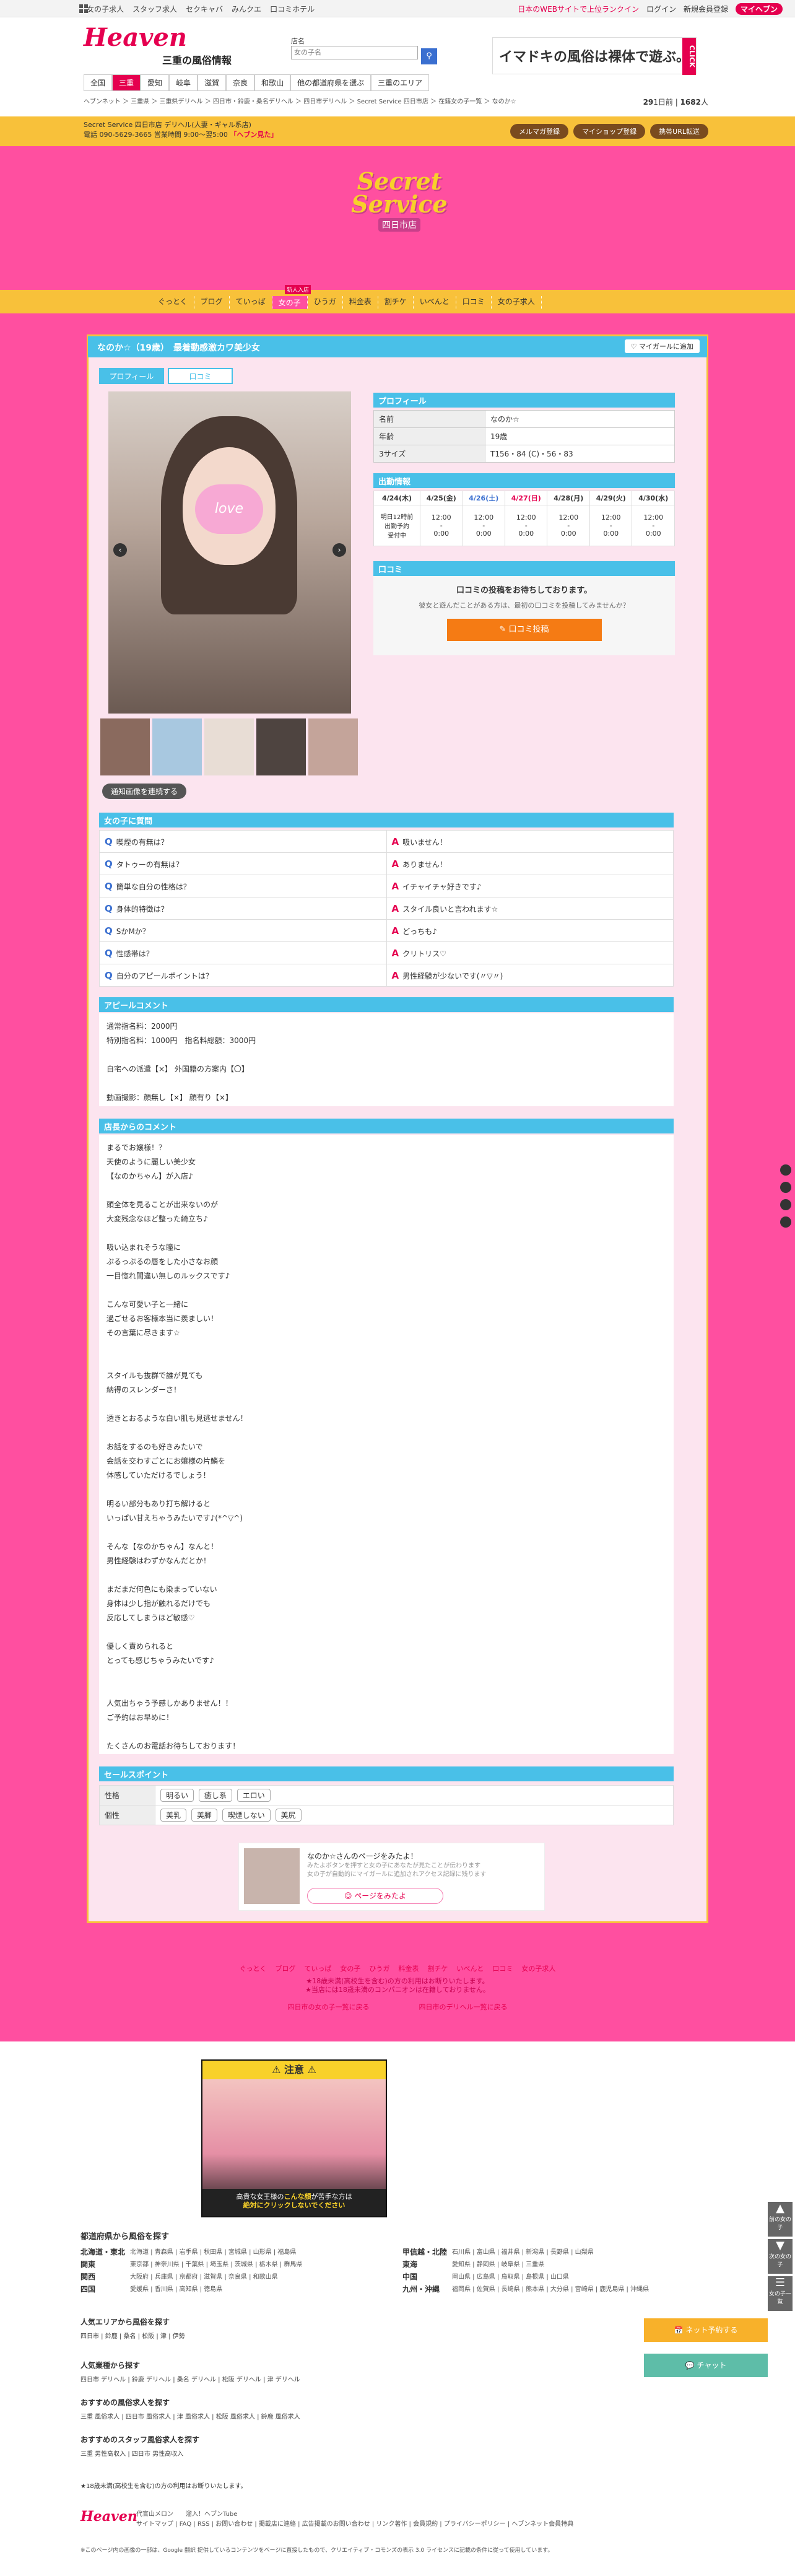  What do you see at coordinates (397, 525) in the screenshot?
I see `schedule-reserve-label: 明日12時前 出勤予約 受付中` at bounding box center [397, 525].